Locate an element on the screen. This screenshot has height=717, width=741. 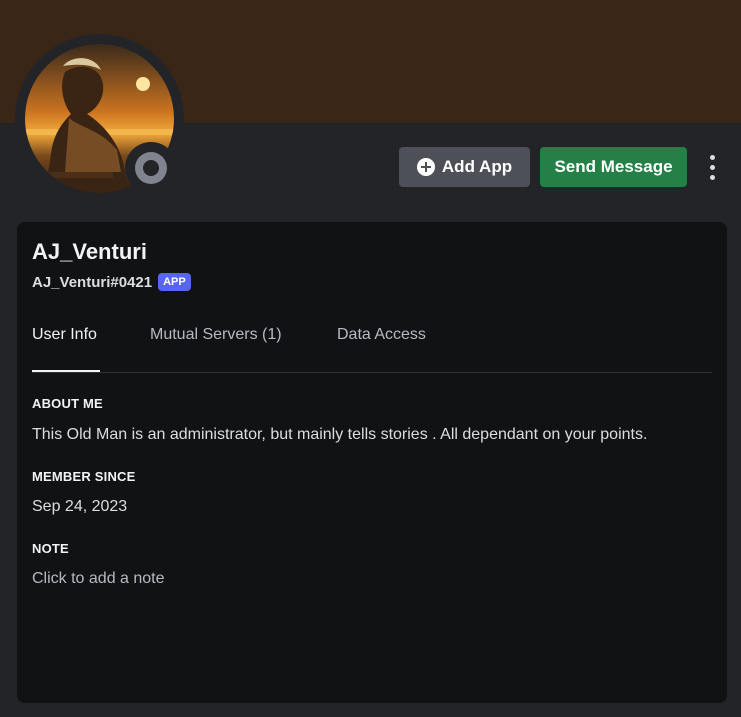
status-indicator is located at coordinates (151, 168).